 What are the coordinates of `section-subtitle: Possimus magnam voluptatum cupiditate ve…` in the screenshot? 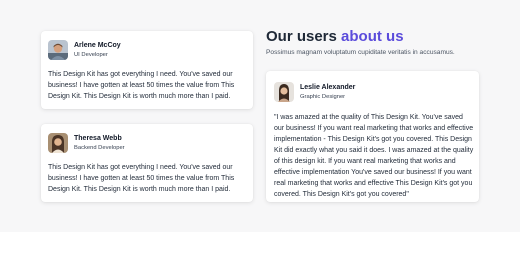 It's located at (360, 52).